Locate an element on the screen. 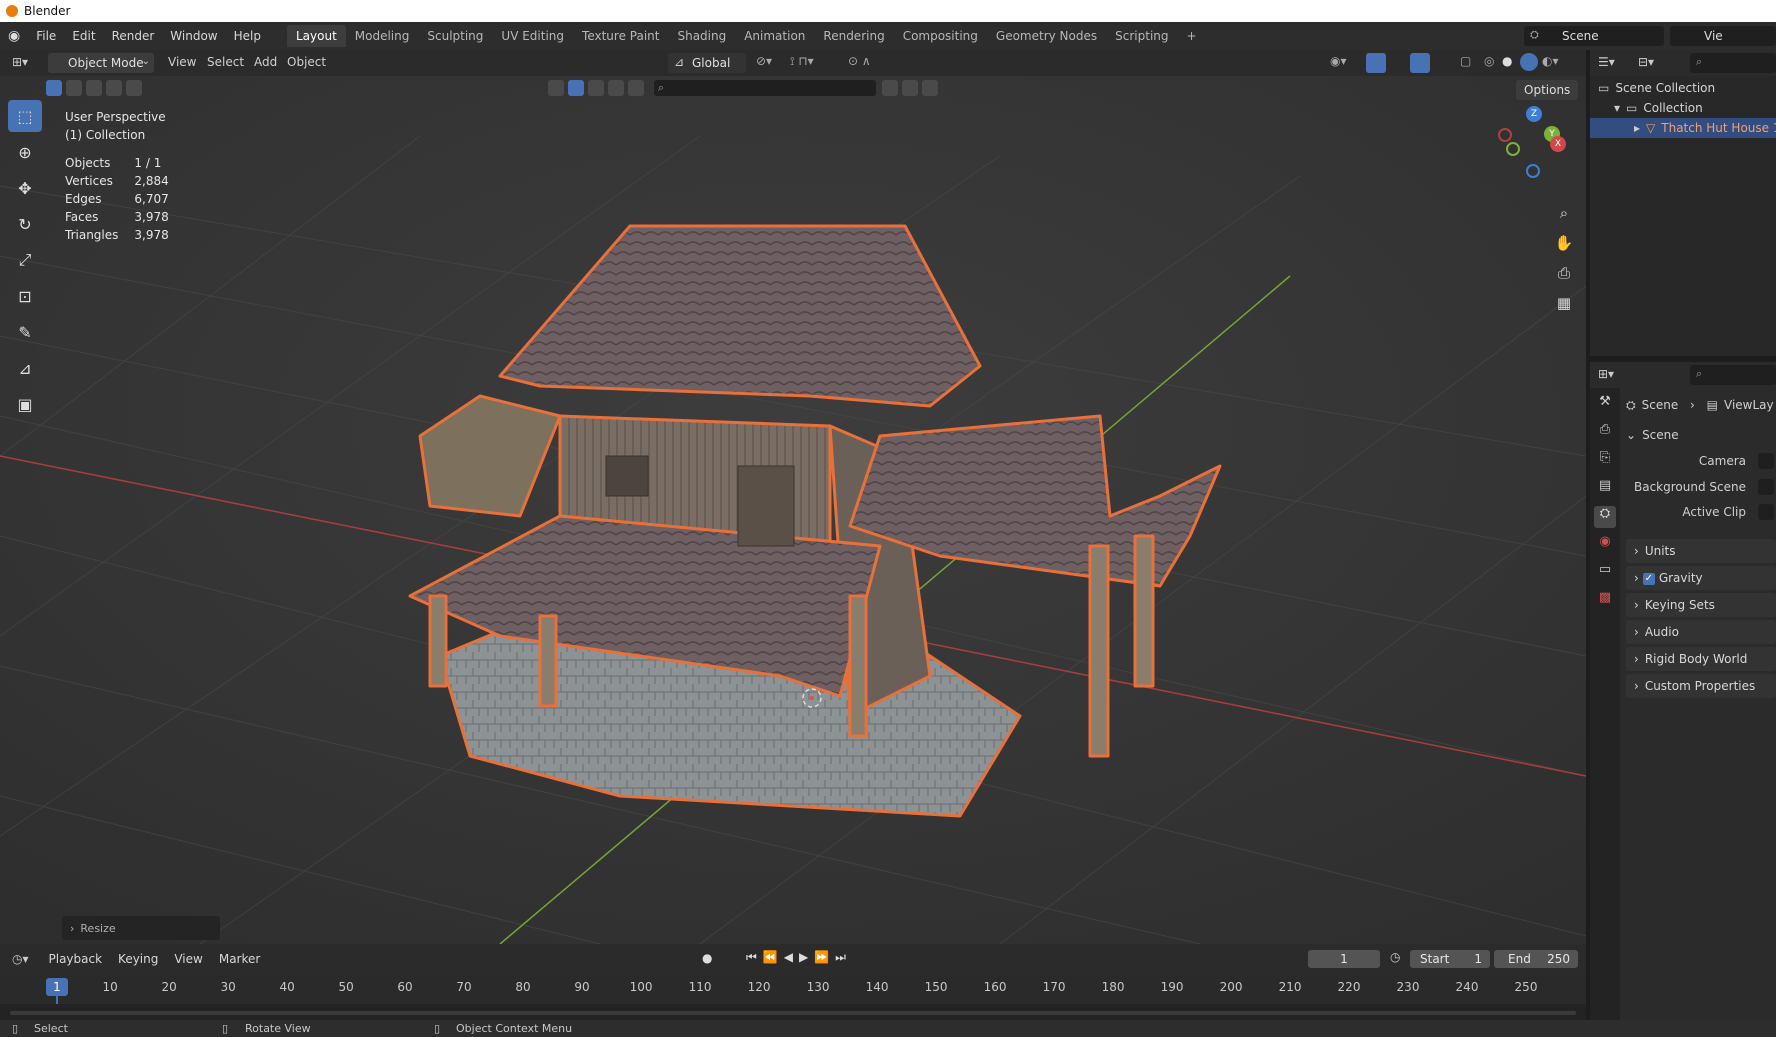  select-new-icon is located at coordinates (54, 88).